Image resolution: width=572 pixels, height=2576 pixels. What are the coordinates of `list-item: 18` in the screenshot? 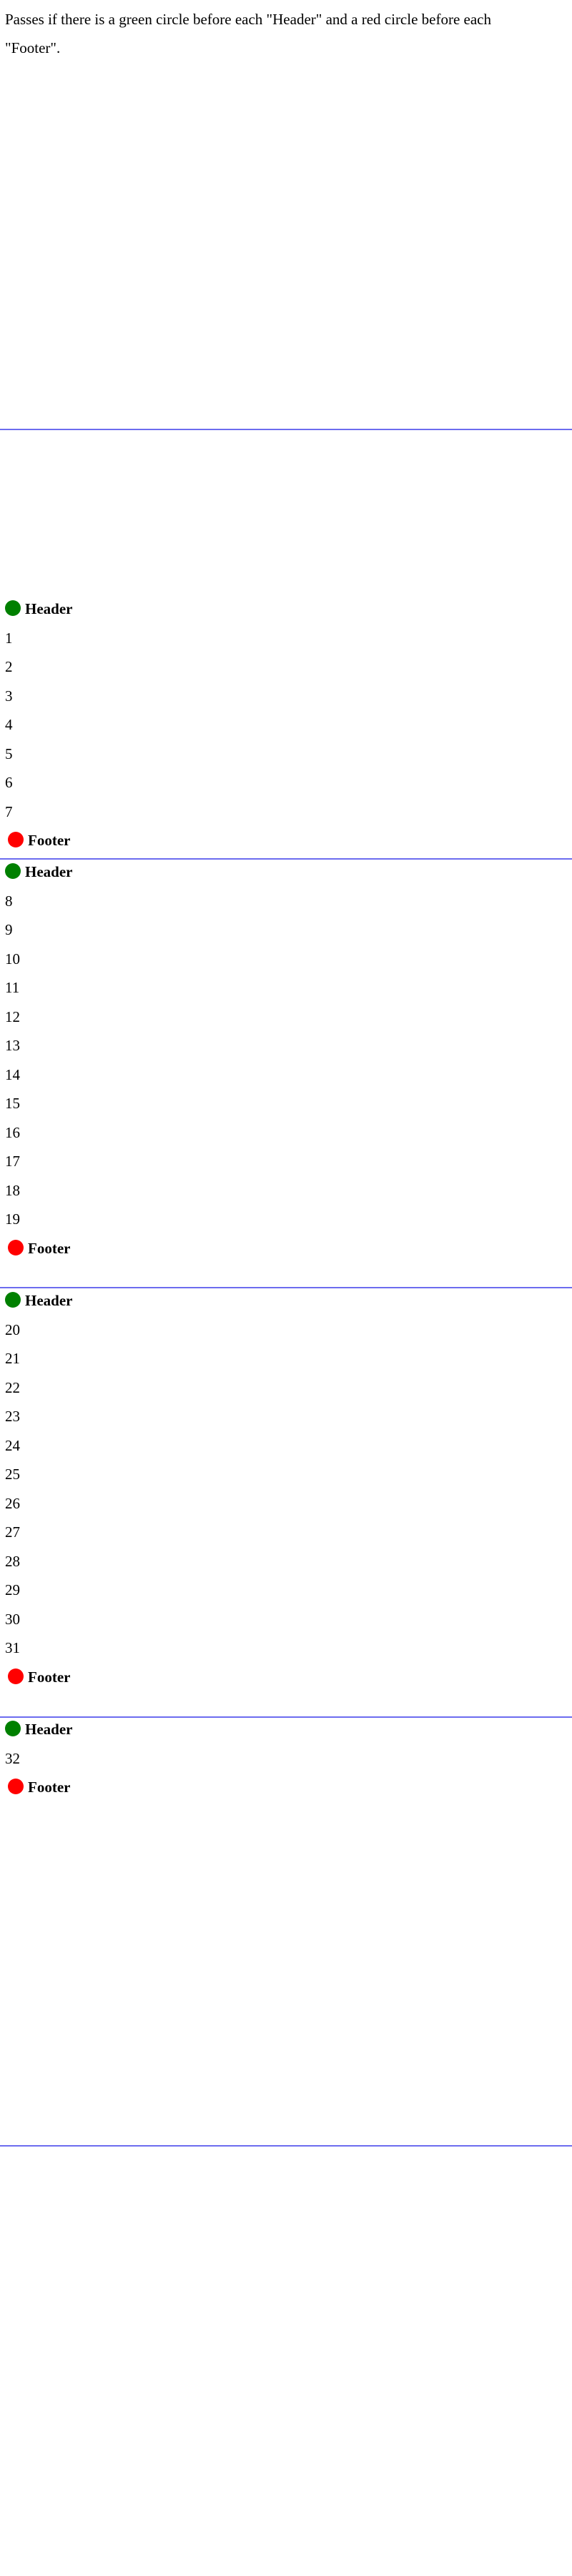 It's located at (12, 1190).